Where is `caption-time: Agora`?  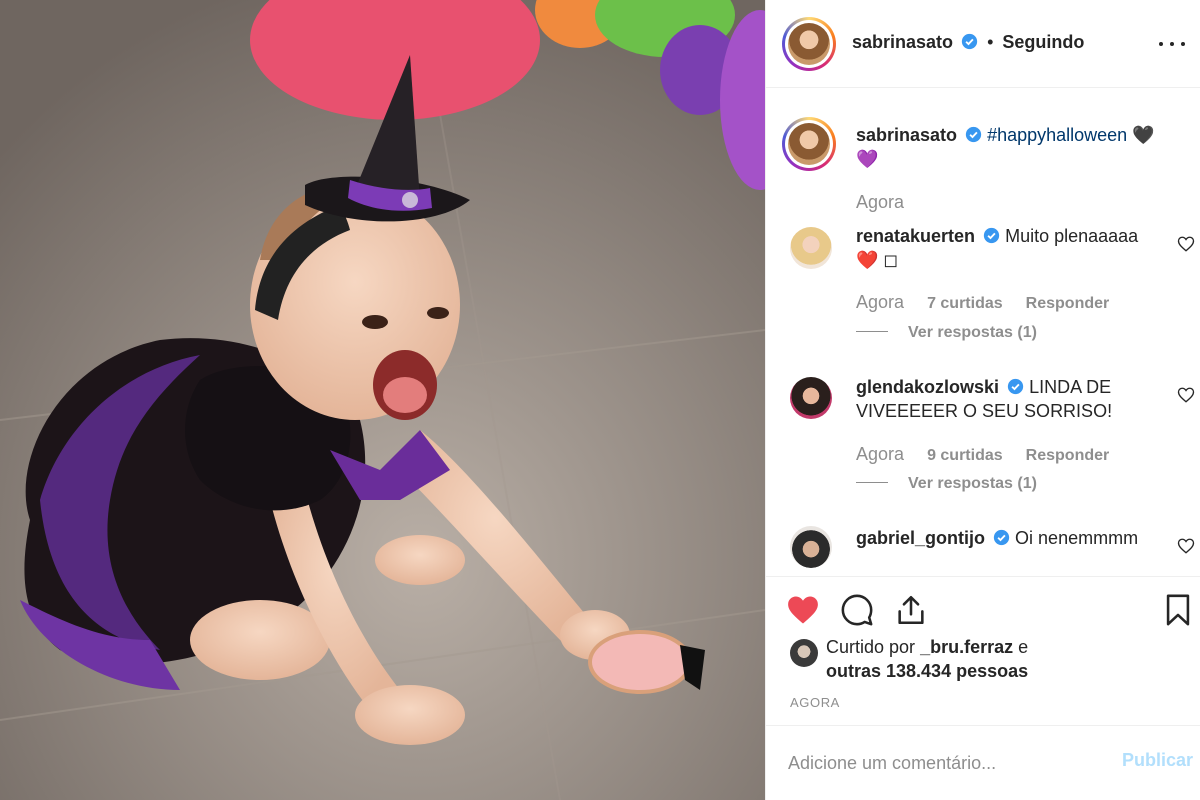
caption-time: Agora is located at coordinates (880, 202).